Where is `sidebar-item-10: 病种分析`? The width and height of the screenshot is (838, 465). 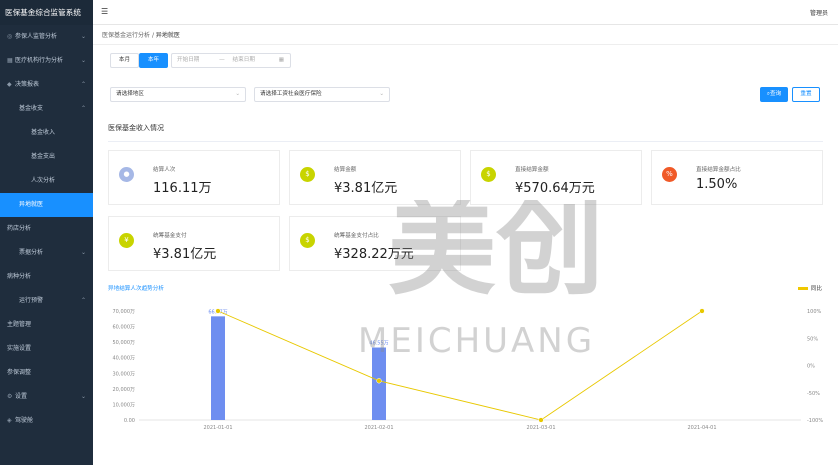
sidebar-item-10: 病种分析 is located at coordinates (46, 277).